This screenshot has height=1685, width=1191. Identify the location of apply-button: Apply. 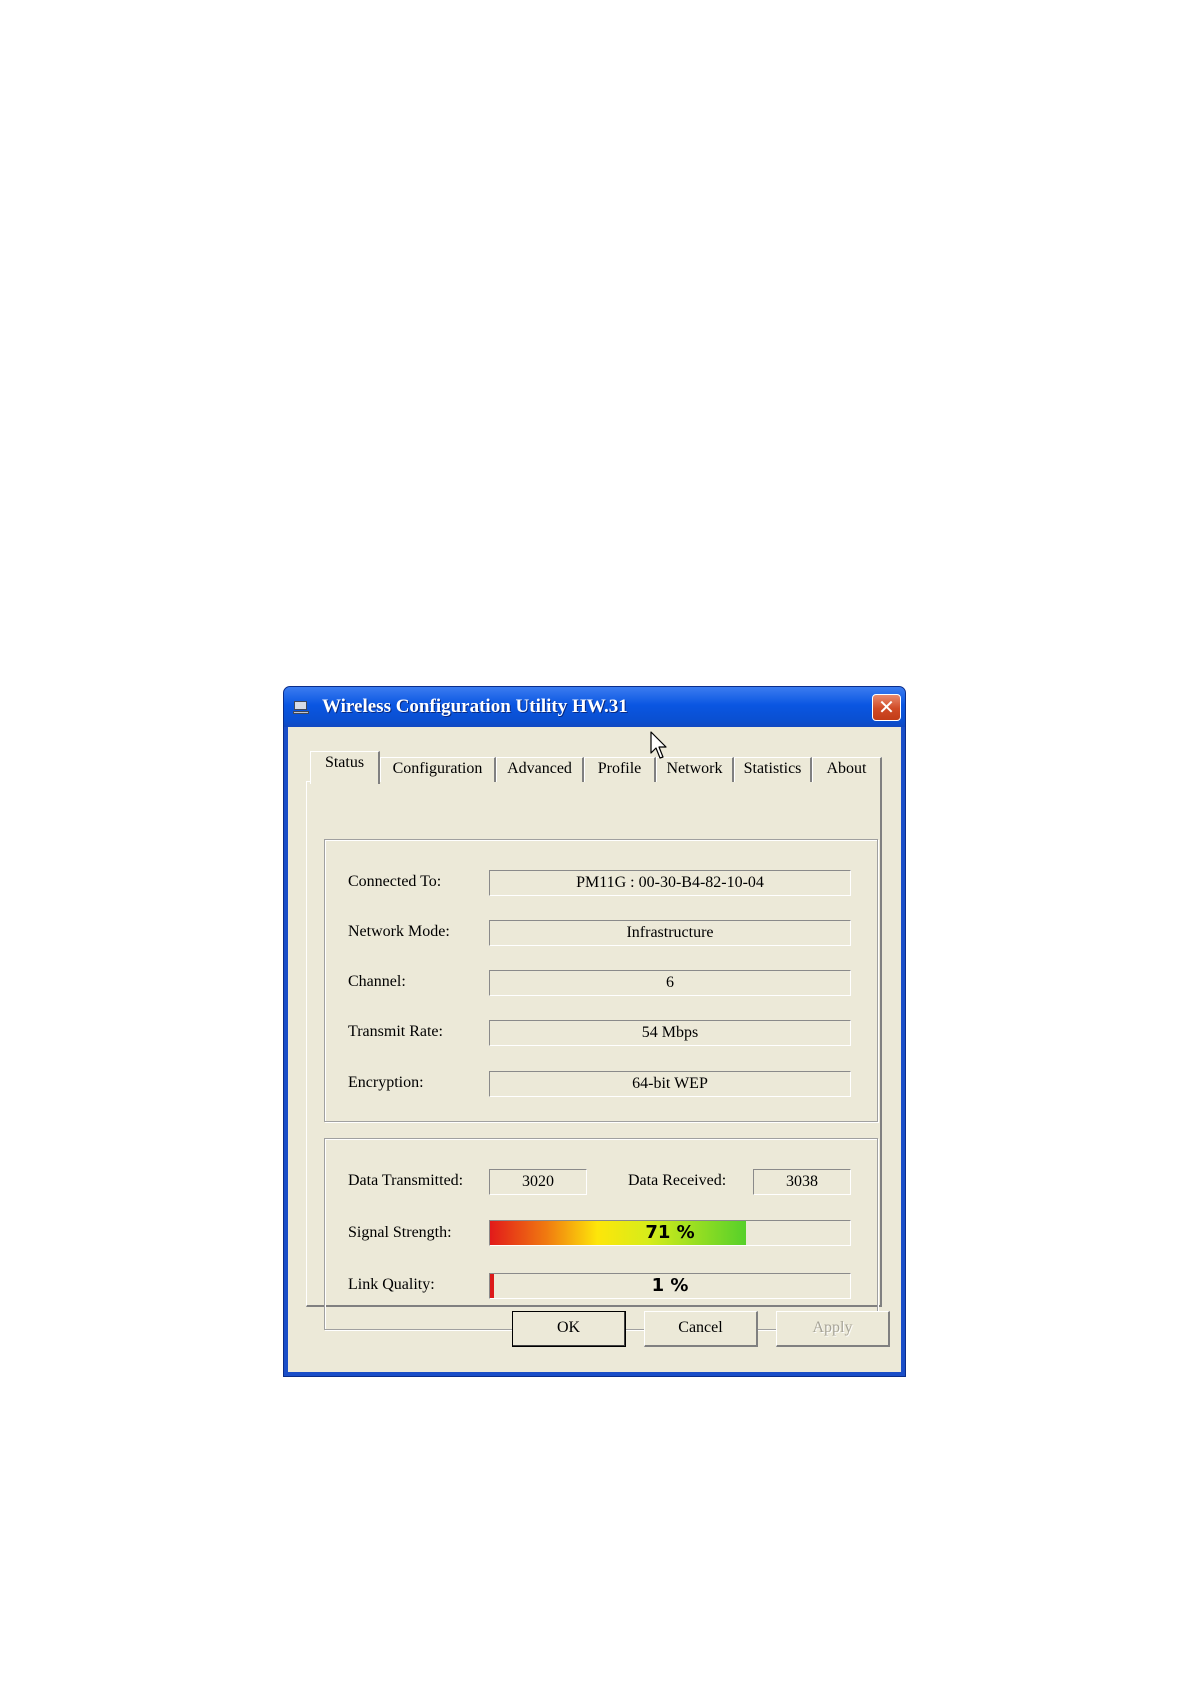
(833, 1329).